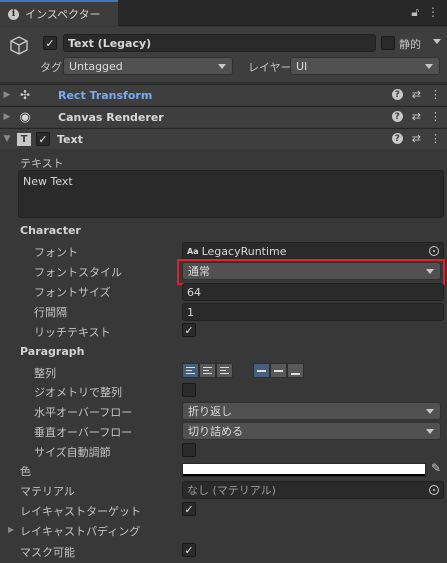 The height and width of the screenshot is (563, 447). I want to click on line-spacing-input: 1, so click(313, 312).